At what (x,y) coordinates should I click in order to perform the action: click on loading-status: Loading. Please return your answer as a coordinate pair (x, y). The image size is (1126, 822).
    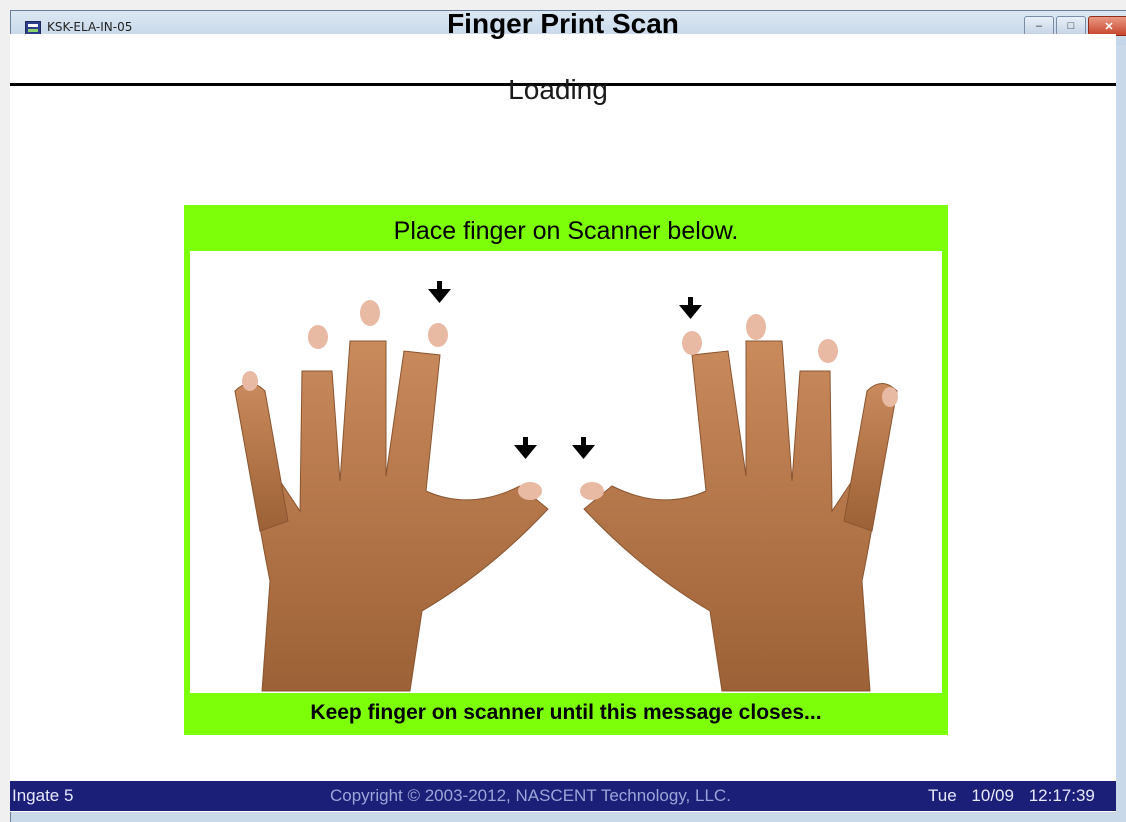
    Looking at the image, I should click on (558, 89).